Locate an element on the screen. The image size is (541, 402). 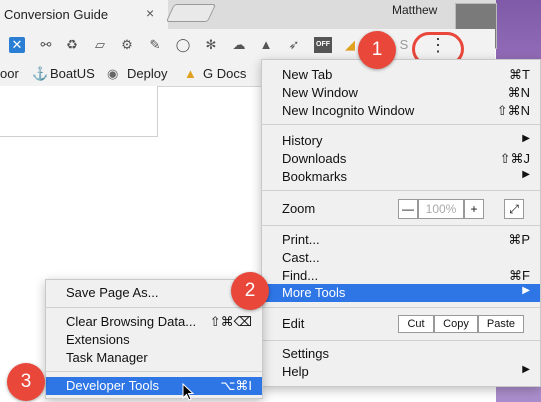
menu-item-extensions: Extensions is located at coordinates (154, 340).